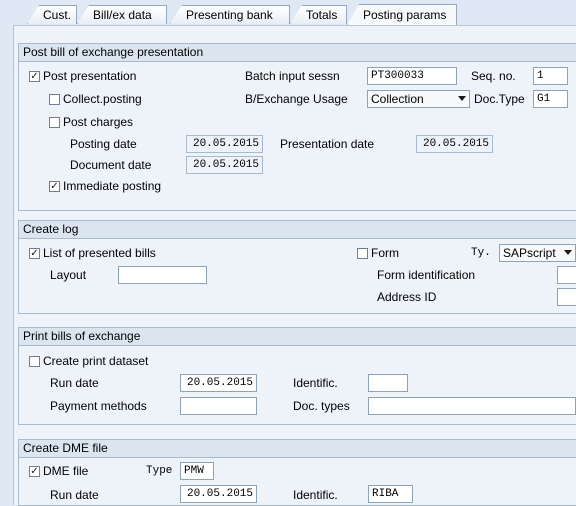 The width and height of the screenshot is (576, 506). Describe the element at coordinates (362, 253) in the screenshot. I see `form-checkbox` at that location.